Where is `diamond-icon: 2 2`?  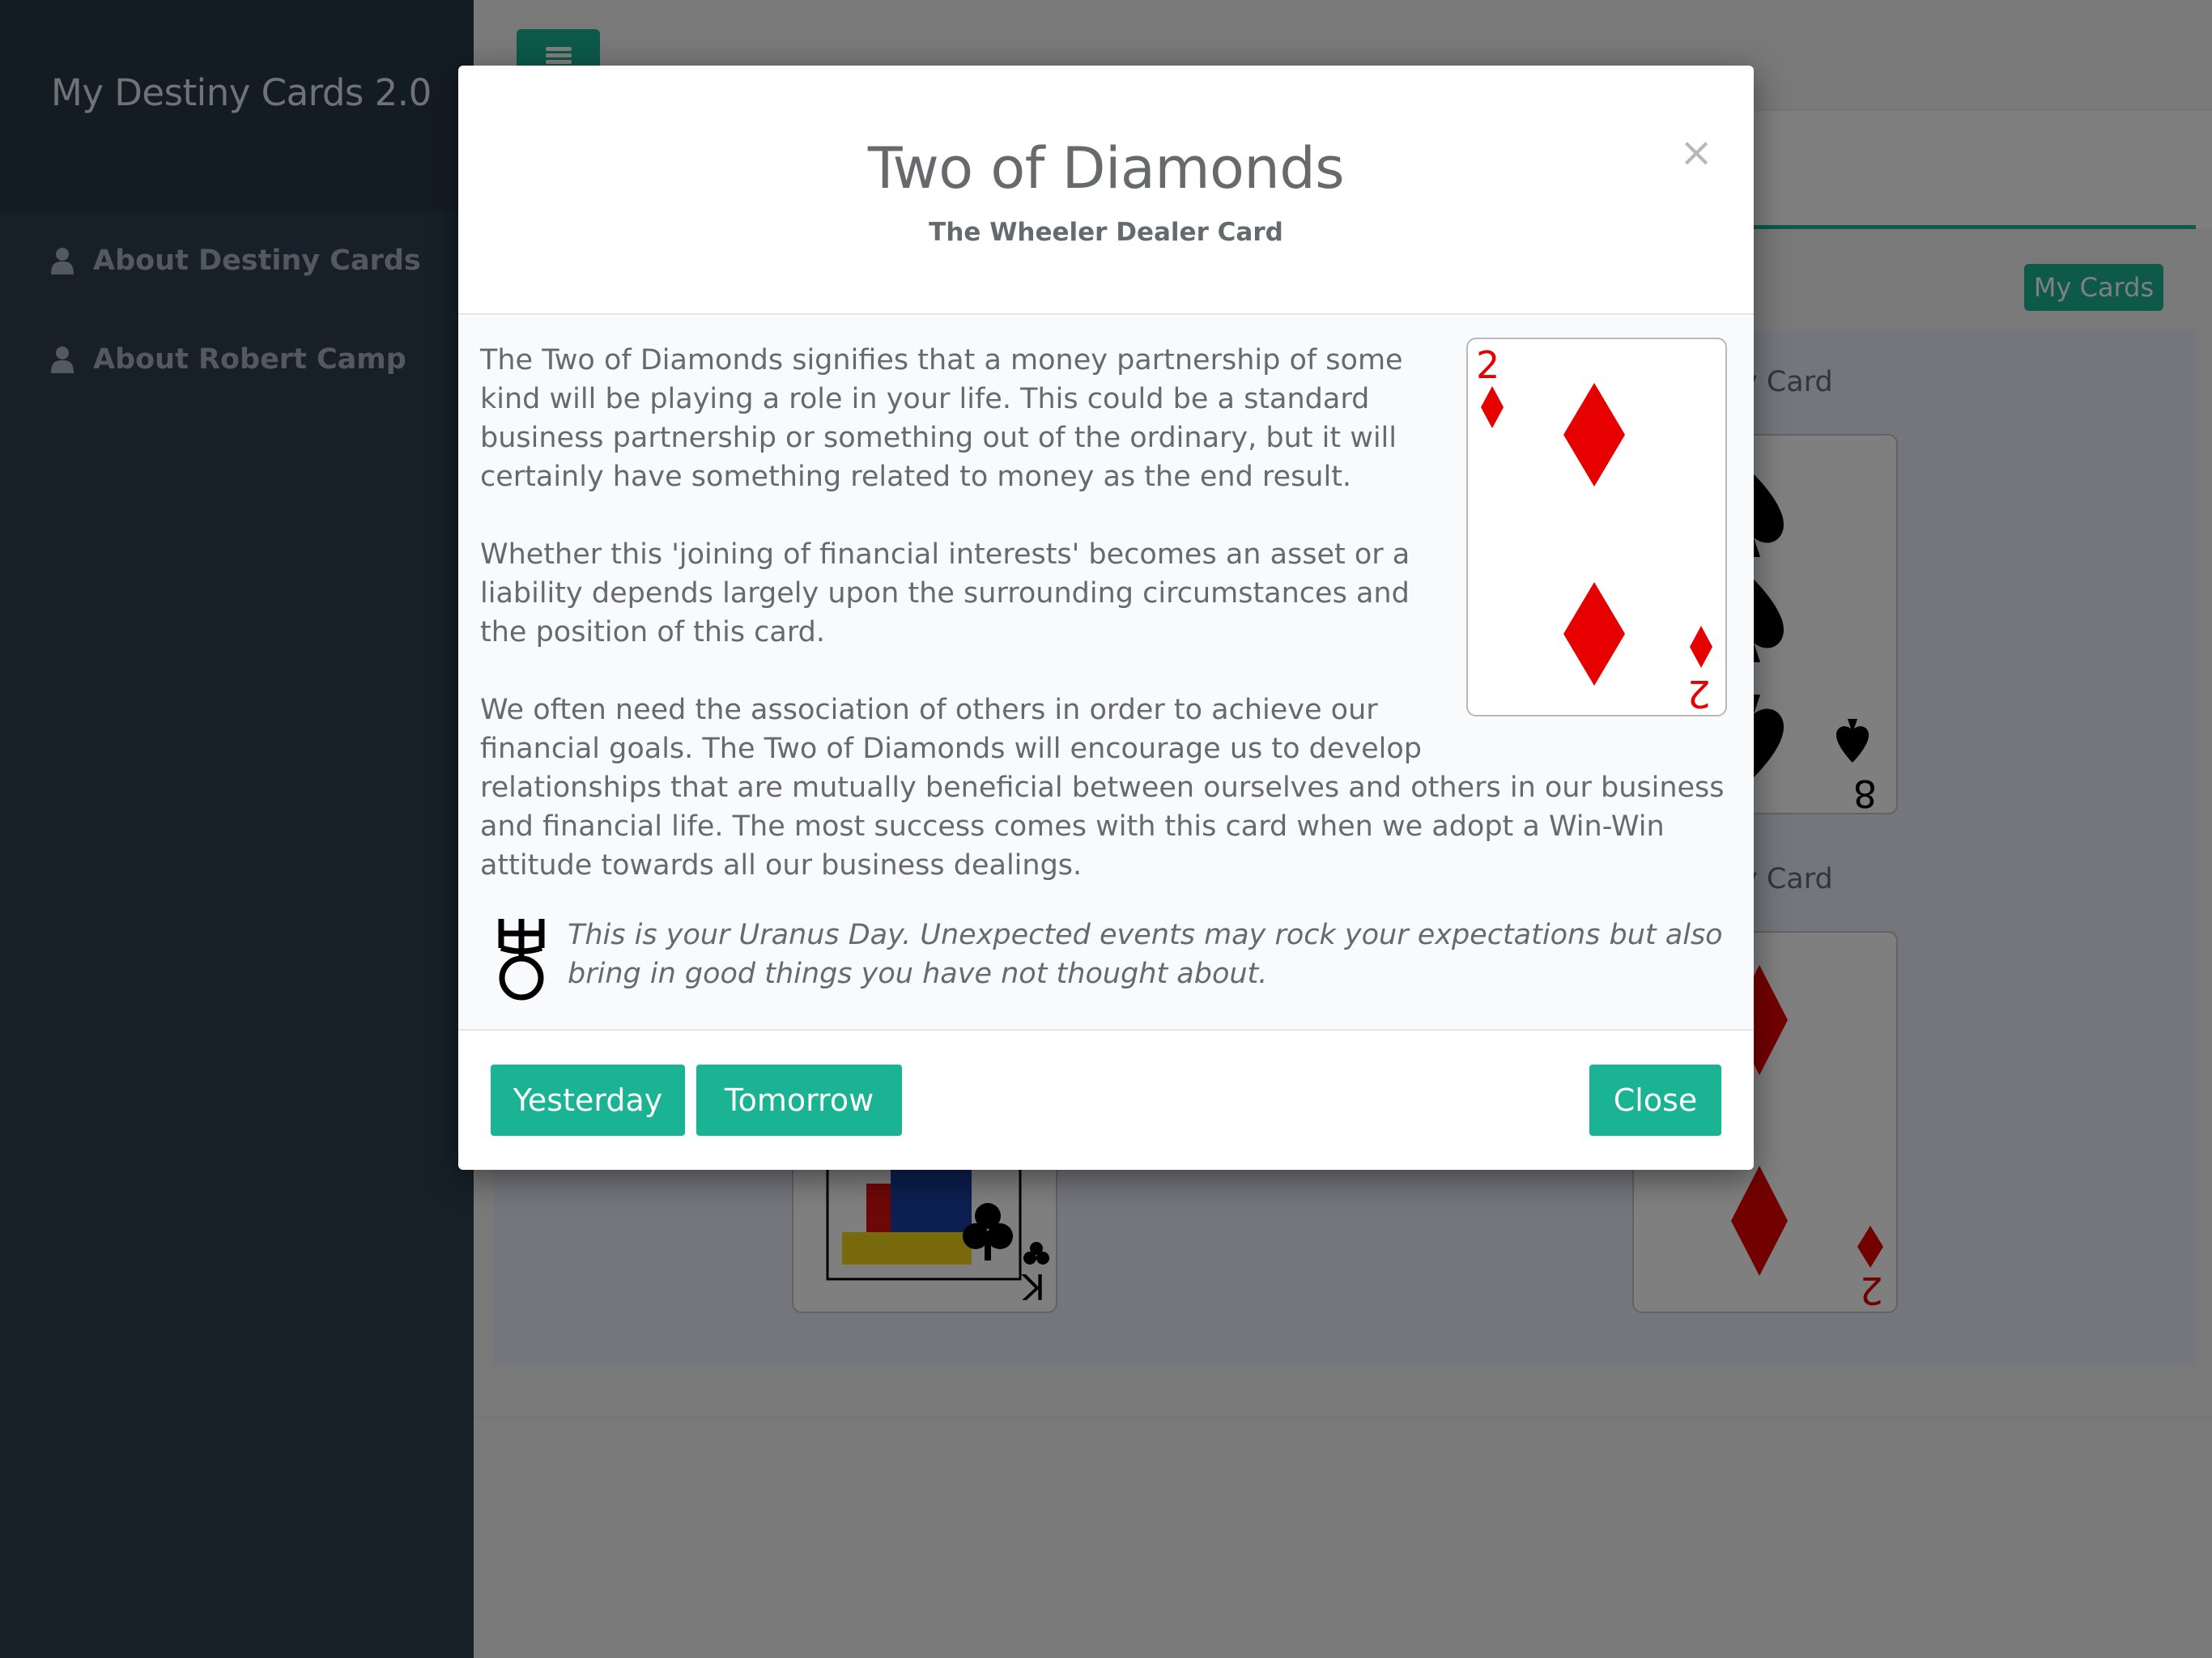 diamond-icon: 2 2 is located at coordinates (1594, 529).